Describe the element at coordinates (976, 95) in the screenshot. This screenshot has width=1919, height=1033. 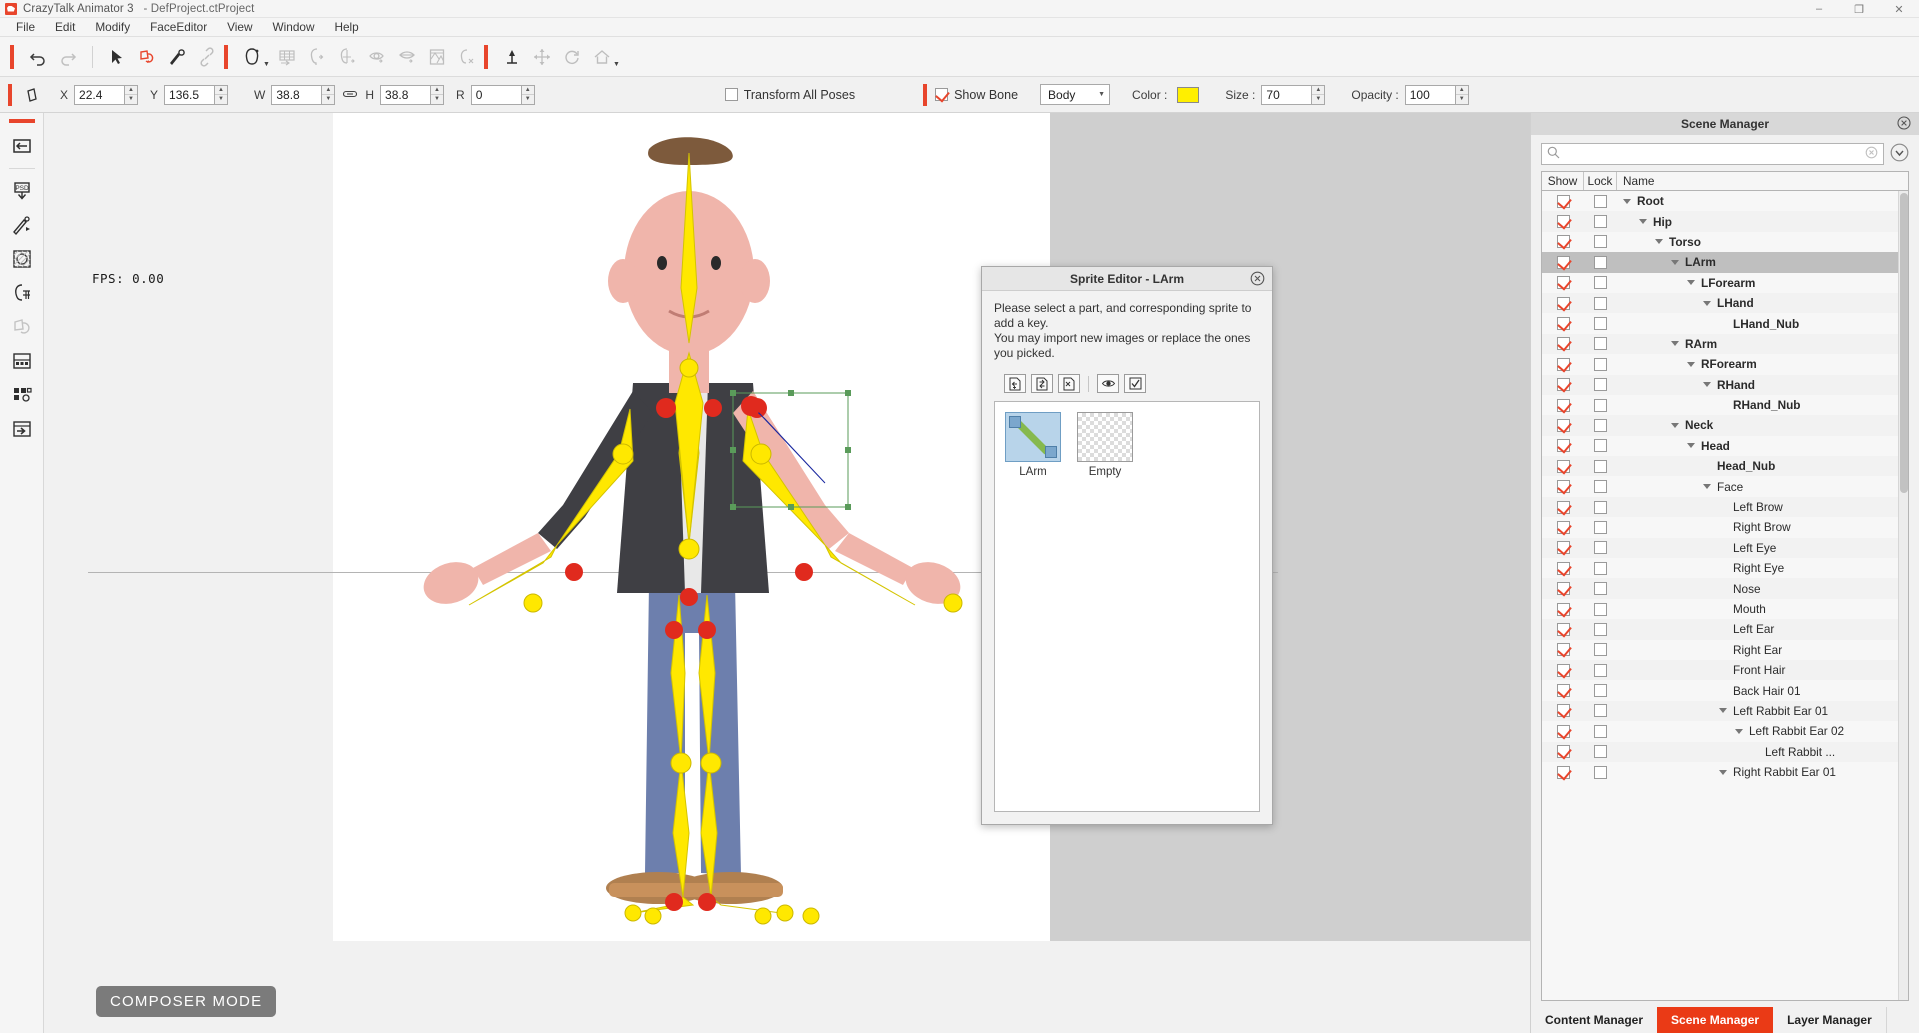
I see `show-bone-checkbox: Show Bone` at that location.